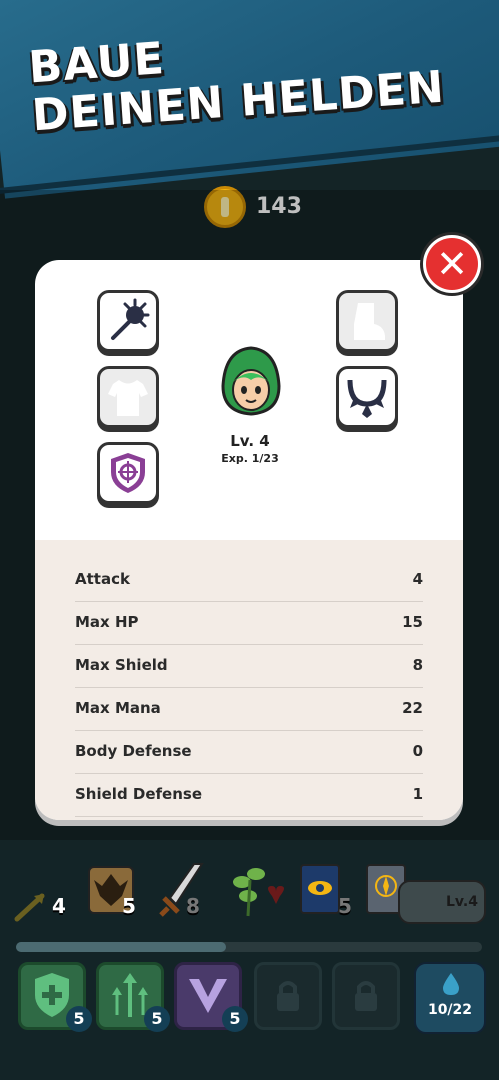 The image size is (499, 1080). I want to click on close-button: ✕, so click(452, 264).